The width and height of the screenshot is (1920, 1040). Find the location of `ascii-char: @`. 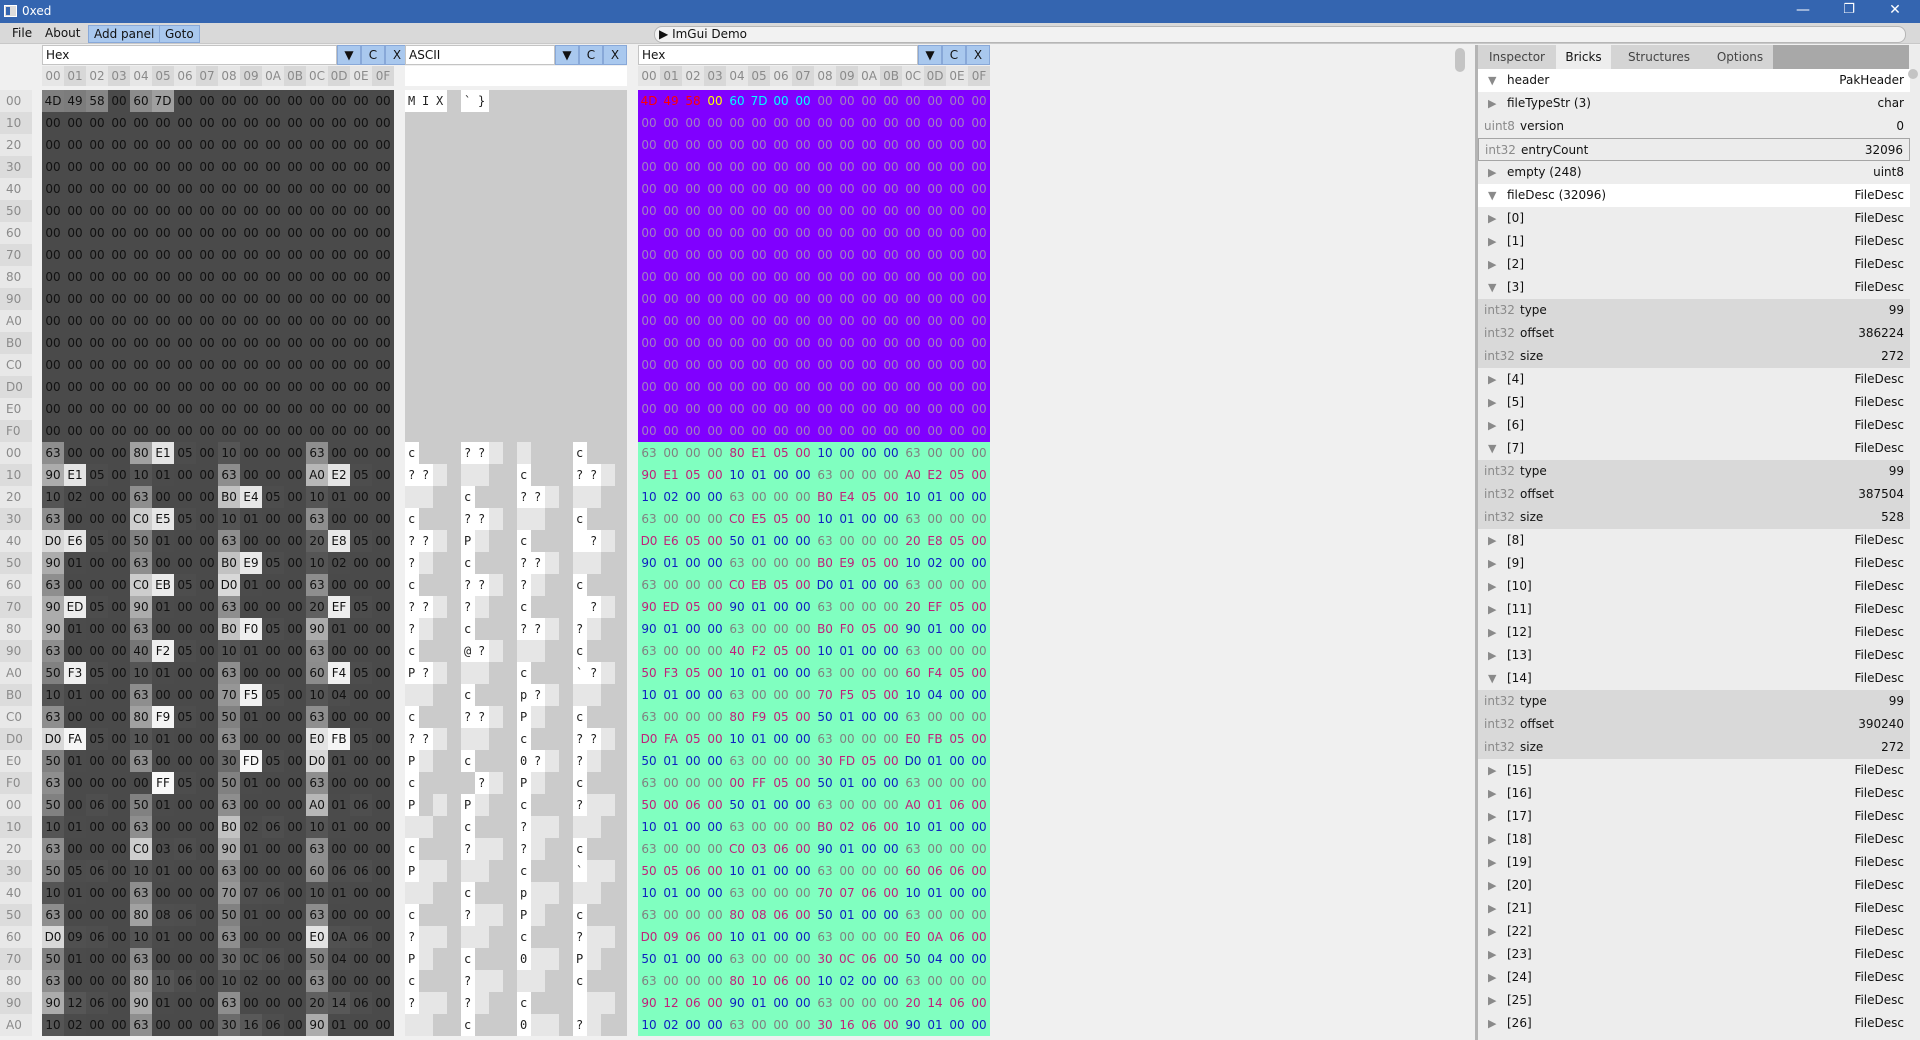

ascii-char: @ is located at coordinates (468, 651).